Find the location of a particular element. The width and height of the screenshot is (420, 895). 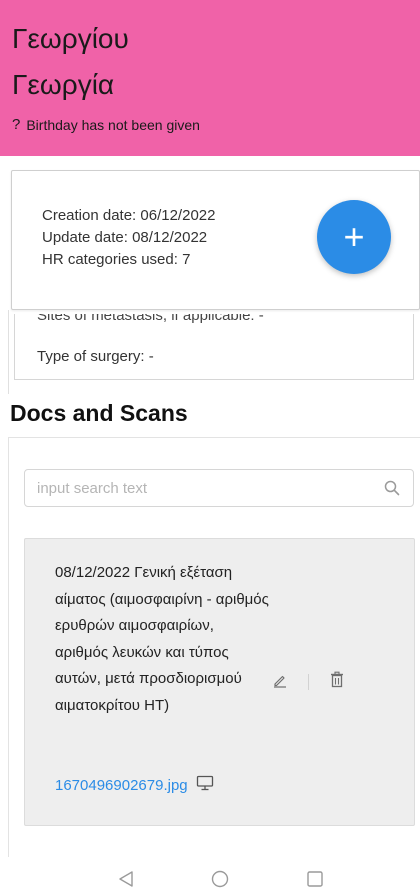

system-navigation-bar is located at coordinates (210, 877).